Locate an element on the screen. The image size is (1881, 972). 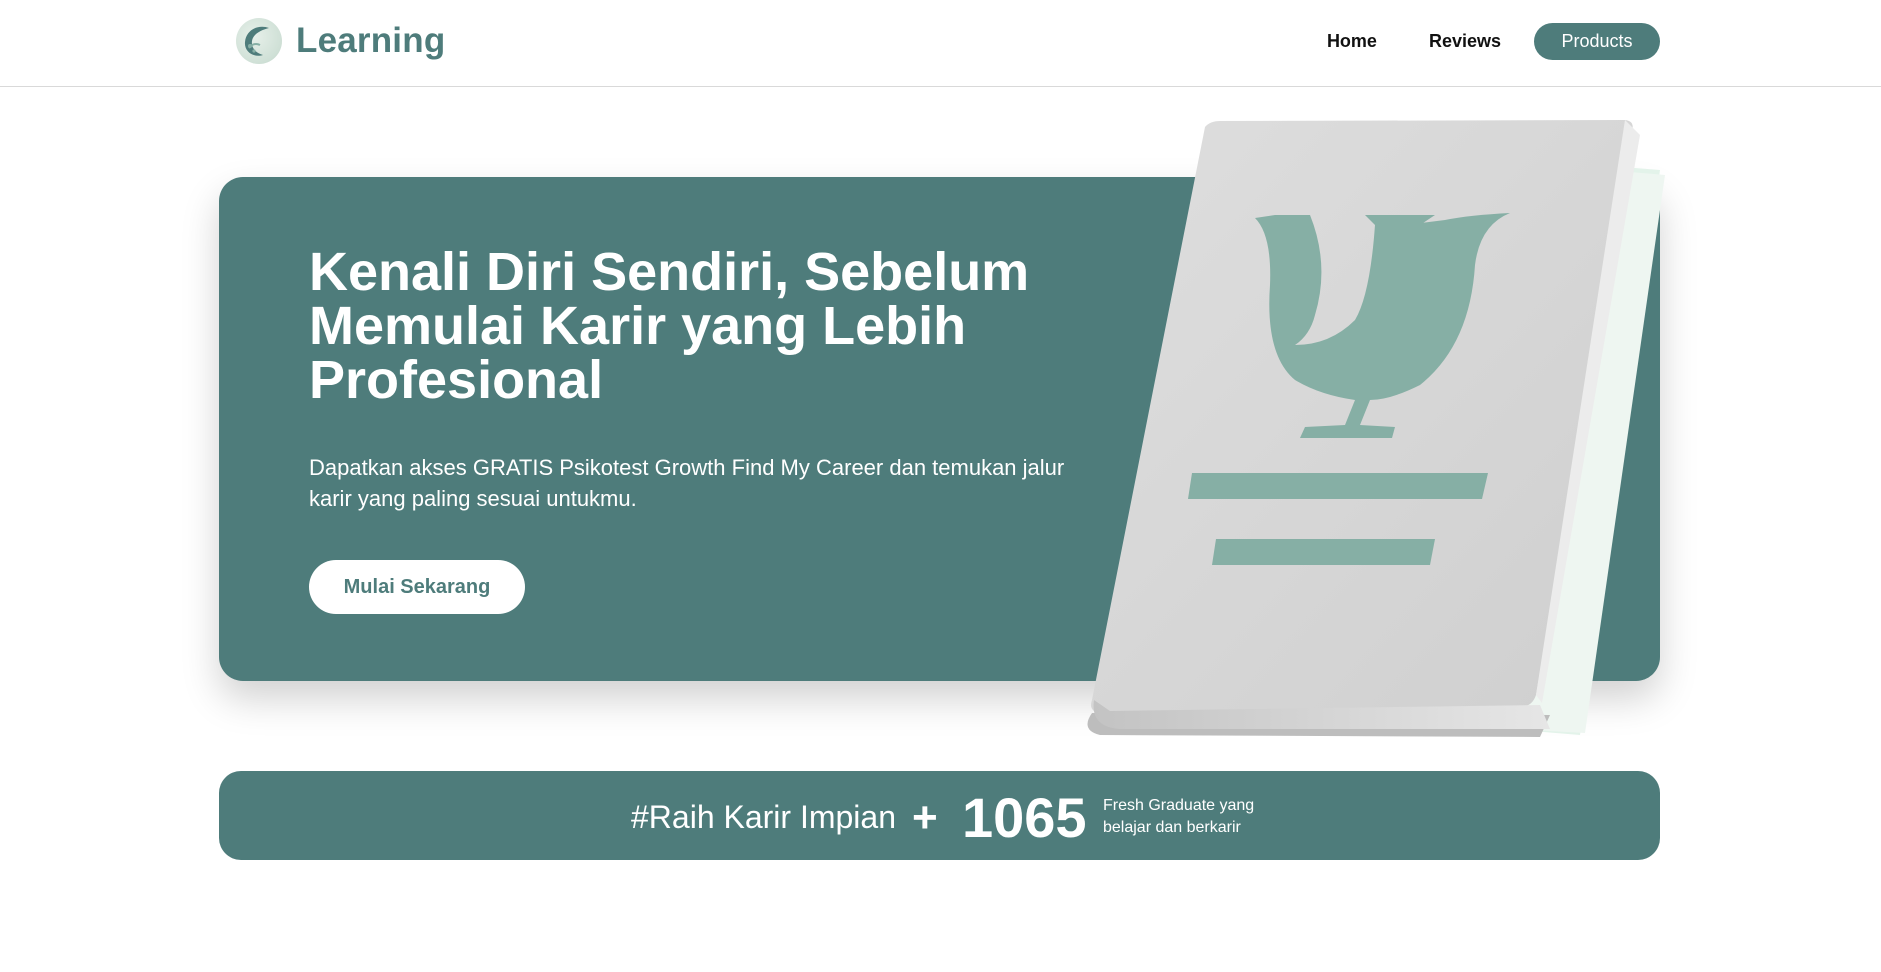
logo-icon is located at coordinates (259, 41).